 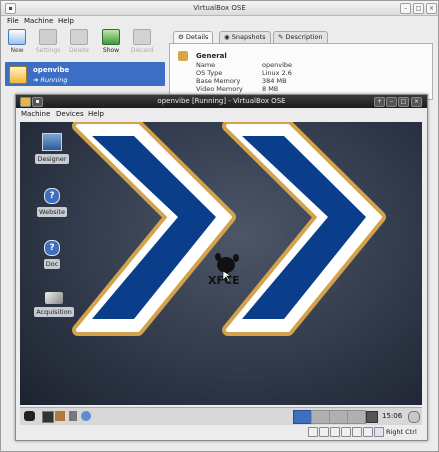 I want to click on tab-details: ⚙ Details, so click(x=193, y=37).